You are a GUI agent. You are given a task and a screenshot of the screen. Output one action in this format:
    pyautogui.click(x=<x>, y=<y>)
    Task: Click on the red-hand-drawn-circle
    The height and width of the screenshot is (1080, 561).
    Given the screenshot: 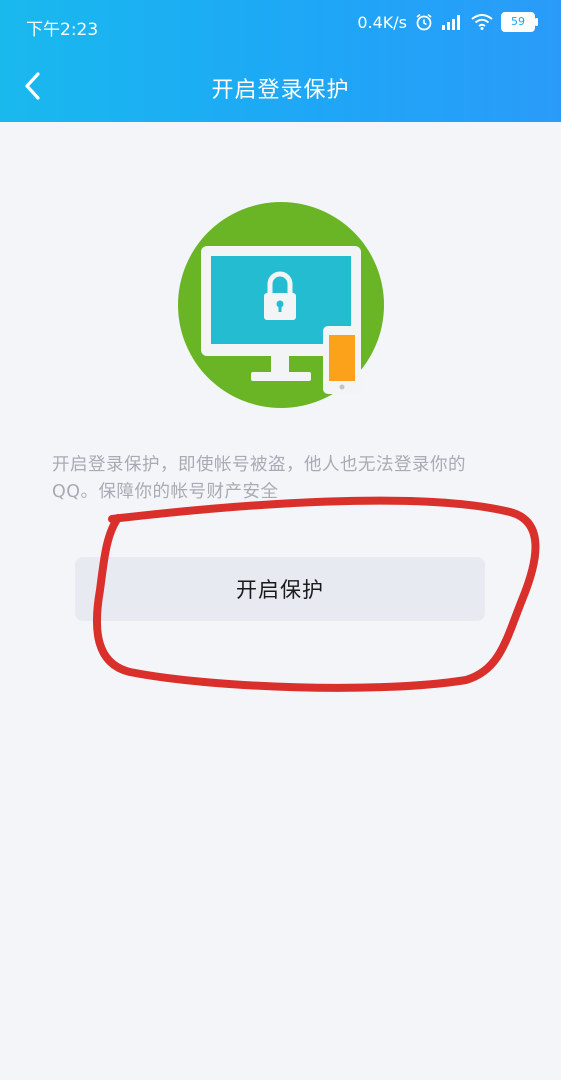 What is the action you would take?
    pyautogui.click(x=316, y=594)
    